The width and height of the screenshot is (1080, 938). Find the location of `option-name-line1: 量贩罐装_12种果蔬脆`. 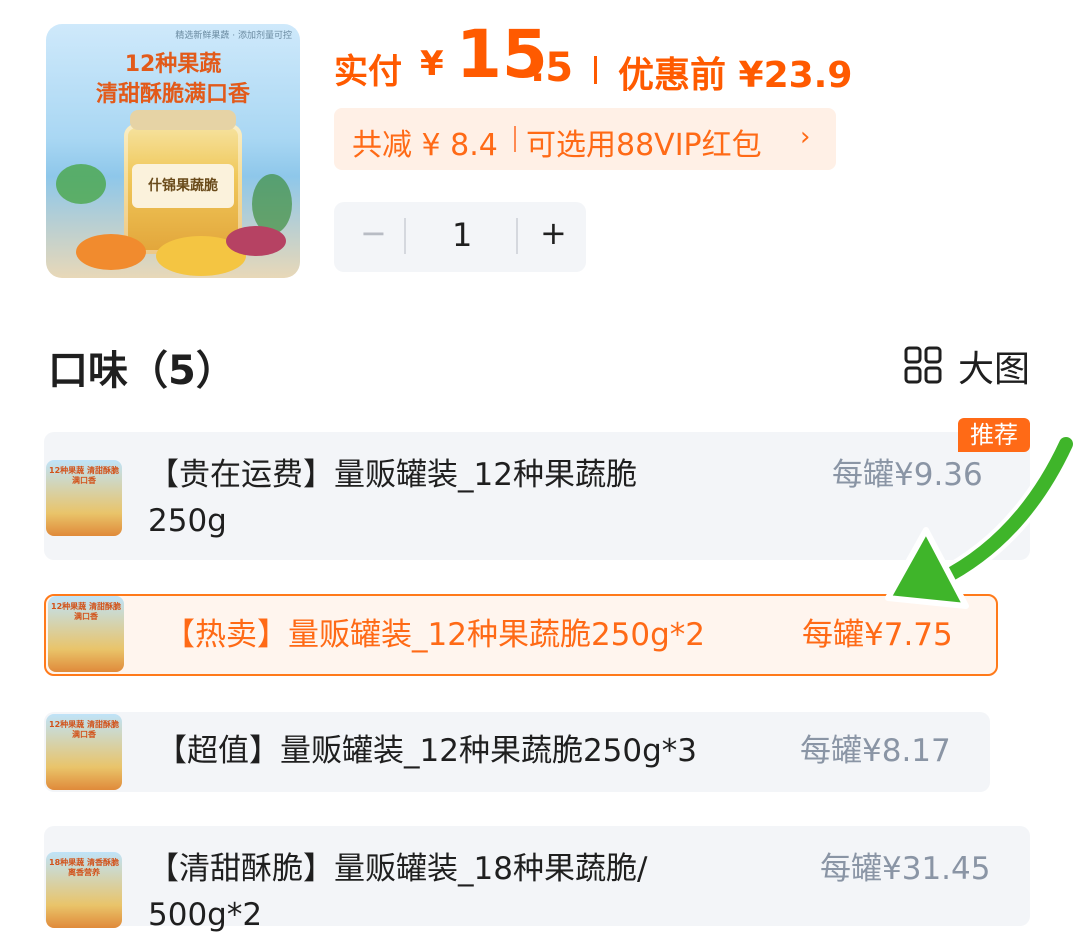

option-name-line1: 量贩罐装_12种果蔬脆 is located at coordinates (485, 475).